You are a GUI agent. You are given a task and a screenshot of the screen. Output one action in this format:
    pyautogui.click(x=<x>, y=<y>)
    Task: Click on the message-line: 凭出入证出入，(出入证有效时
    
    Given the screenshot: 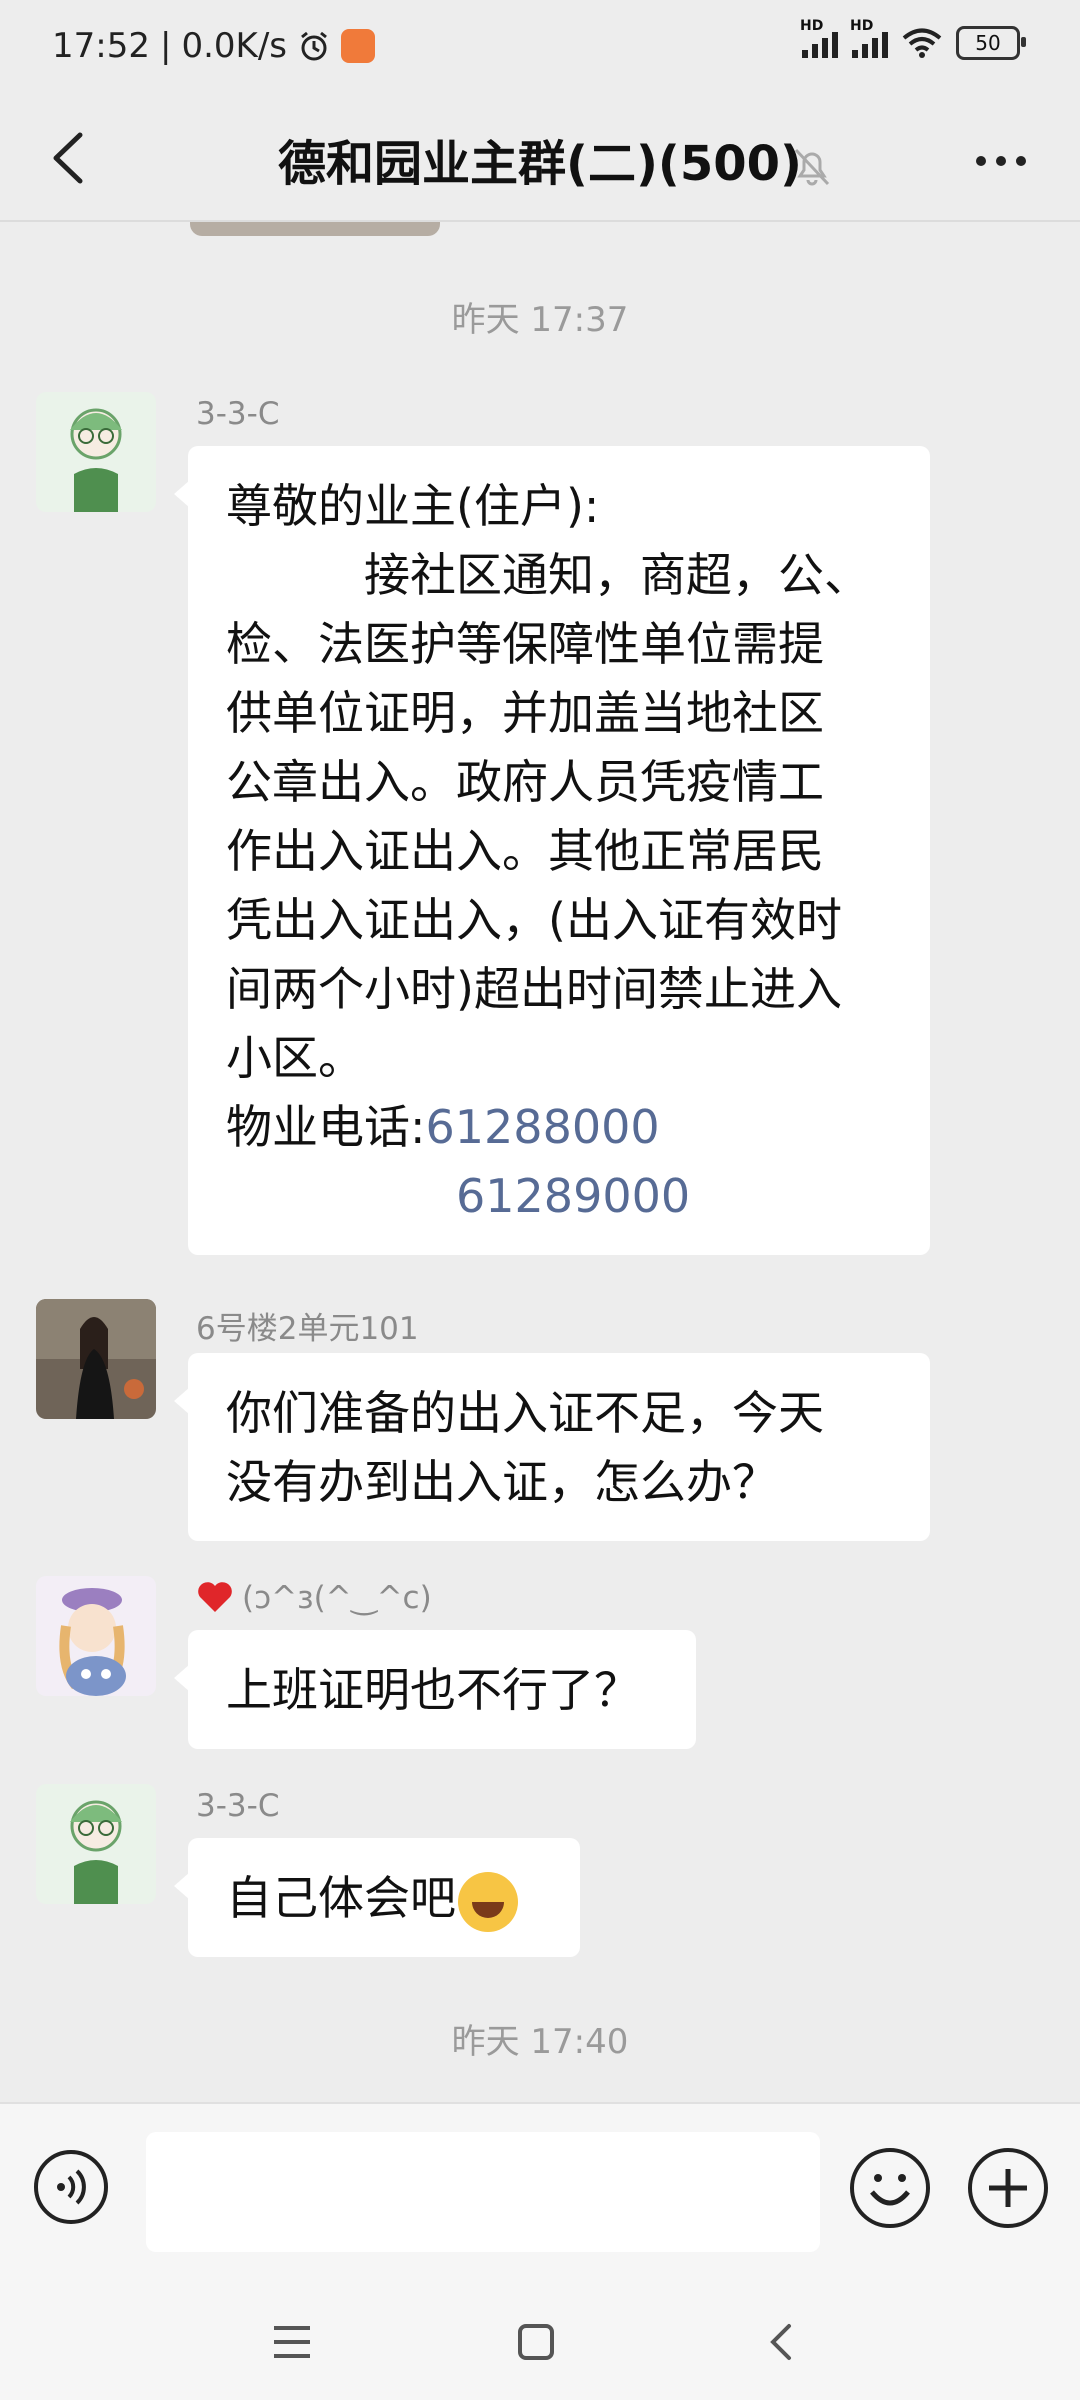 What is the action you would take?
    pyautogui.click(x=534, y=920)
    